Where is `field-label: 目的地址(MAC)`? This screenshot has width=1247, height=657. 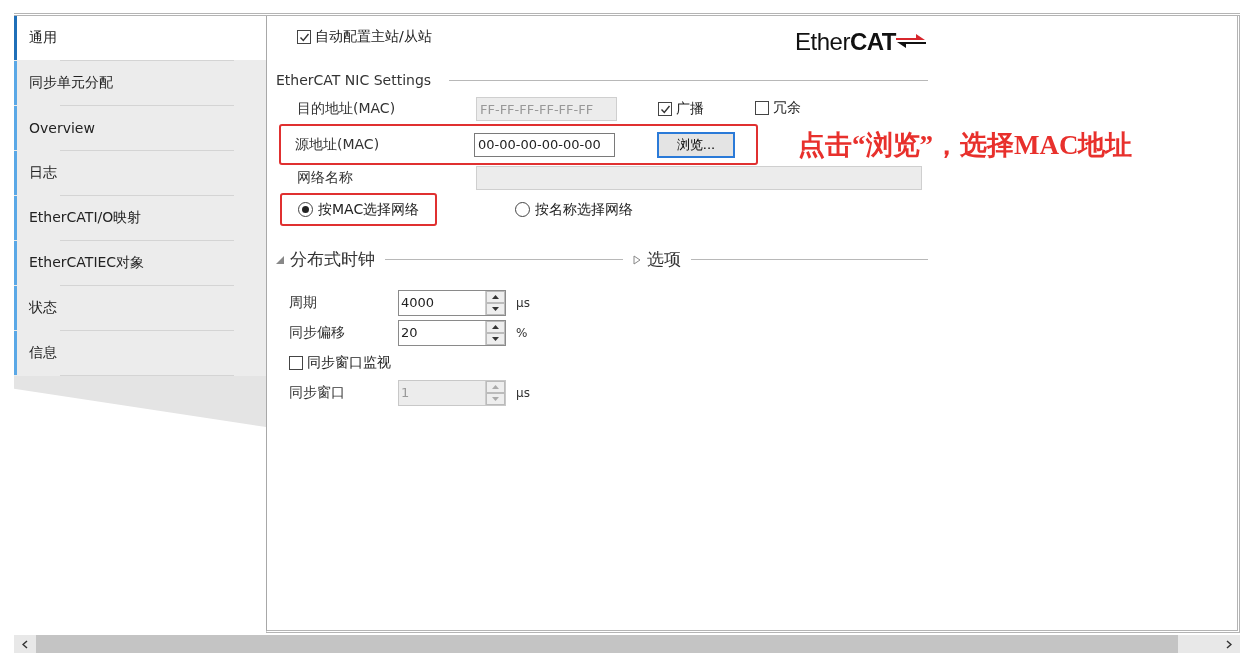
field-label: 目的地址(MAC) is located at coordinates (347, 109).